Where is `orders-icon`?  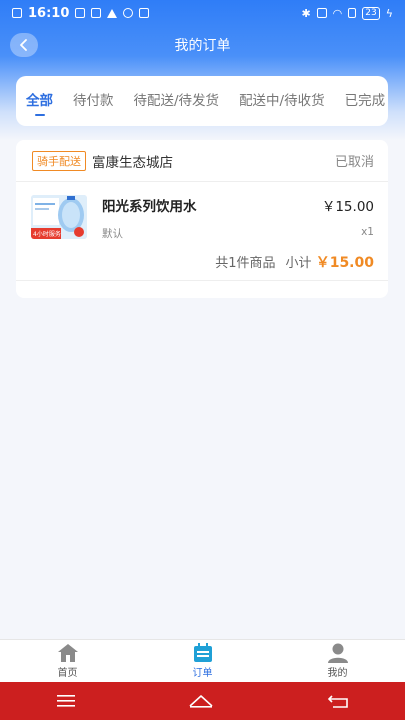 orders-icon is located at coordinates (203, 653).